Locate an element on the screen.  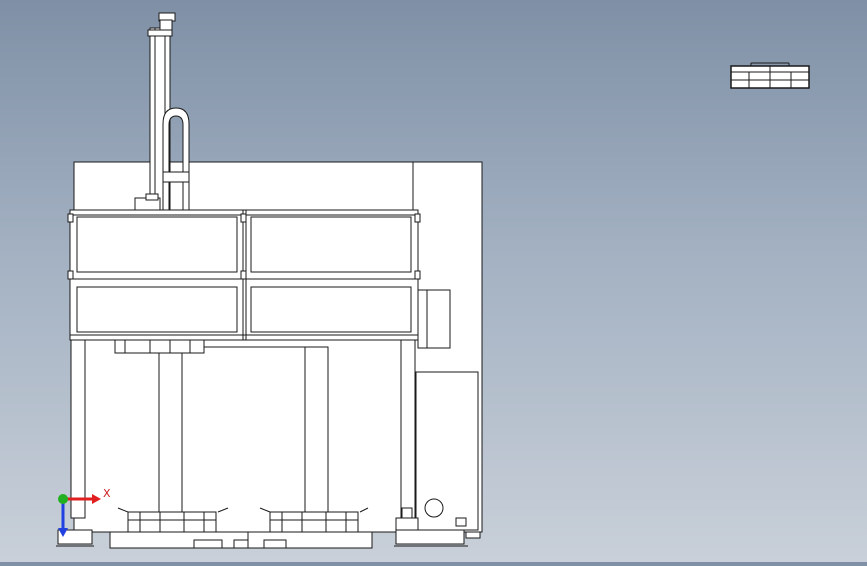
carriage-bar is located at coordinates (159, 346).